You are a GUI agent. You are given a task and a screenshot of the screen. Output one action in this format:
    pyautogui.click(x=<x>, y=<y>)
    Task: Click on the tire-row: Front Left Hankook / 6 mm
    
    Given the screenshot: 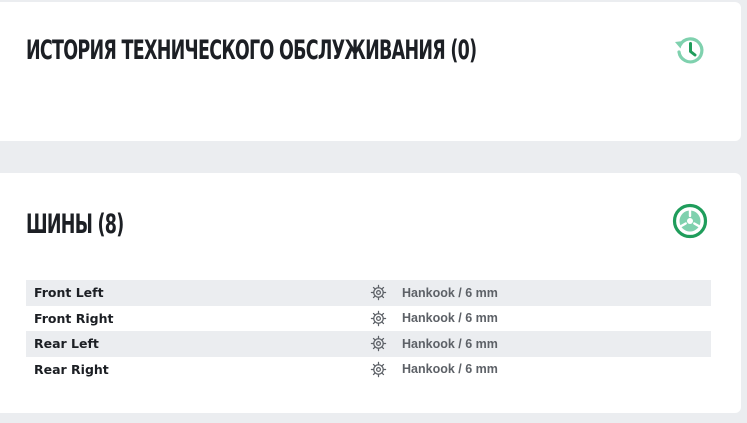 What is the action you would take?
    pyautogui.click(x=368, y=293)
    